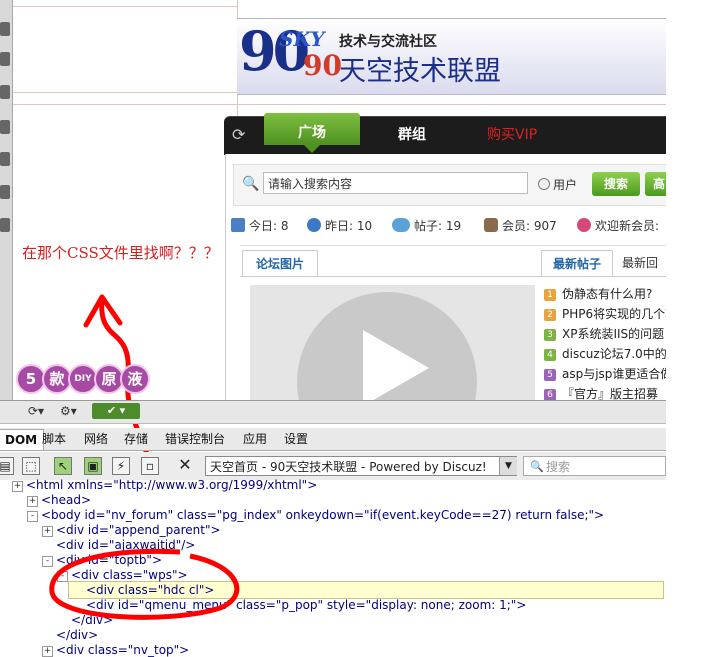 The height and width of the screenshot is (657, 720). I want to click on tab-script: 脚本, so click(54, 439).